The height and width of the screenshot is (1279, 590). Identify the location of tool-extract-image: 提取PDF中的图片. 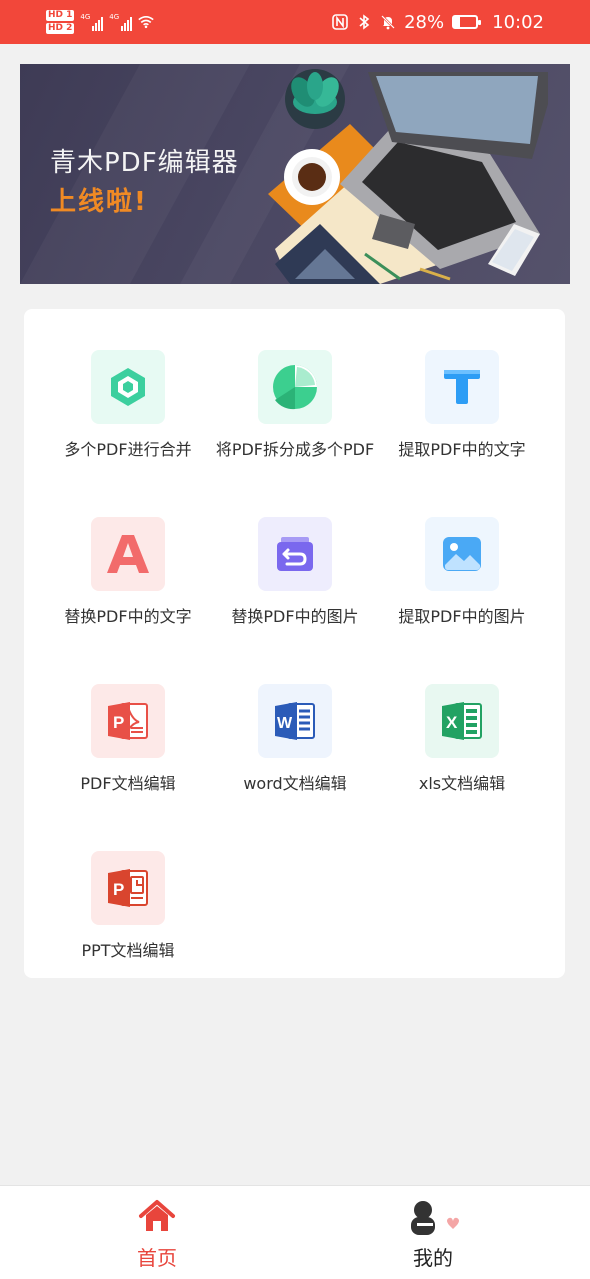
(462, 587).